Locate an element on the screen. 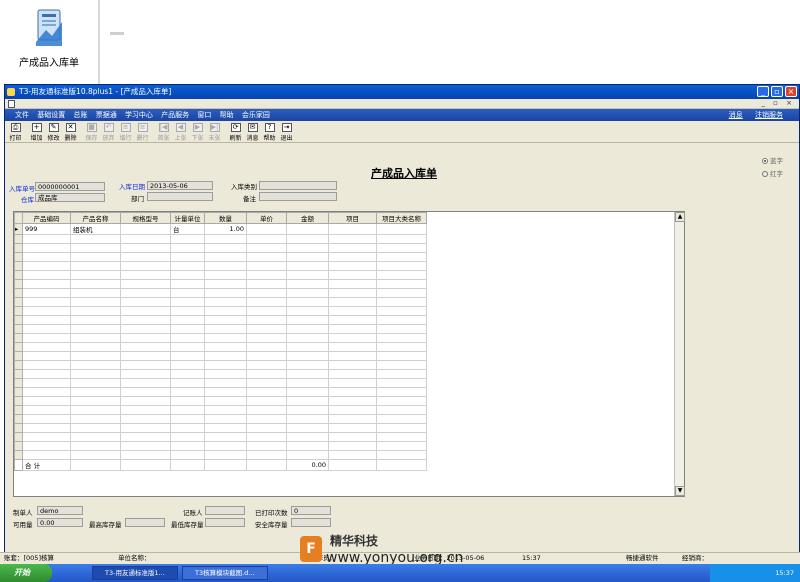  table-cell: 台 is located at coordinates (187, 229).